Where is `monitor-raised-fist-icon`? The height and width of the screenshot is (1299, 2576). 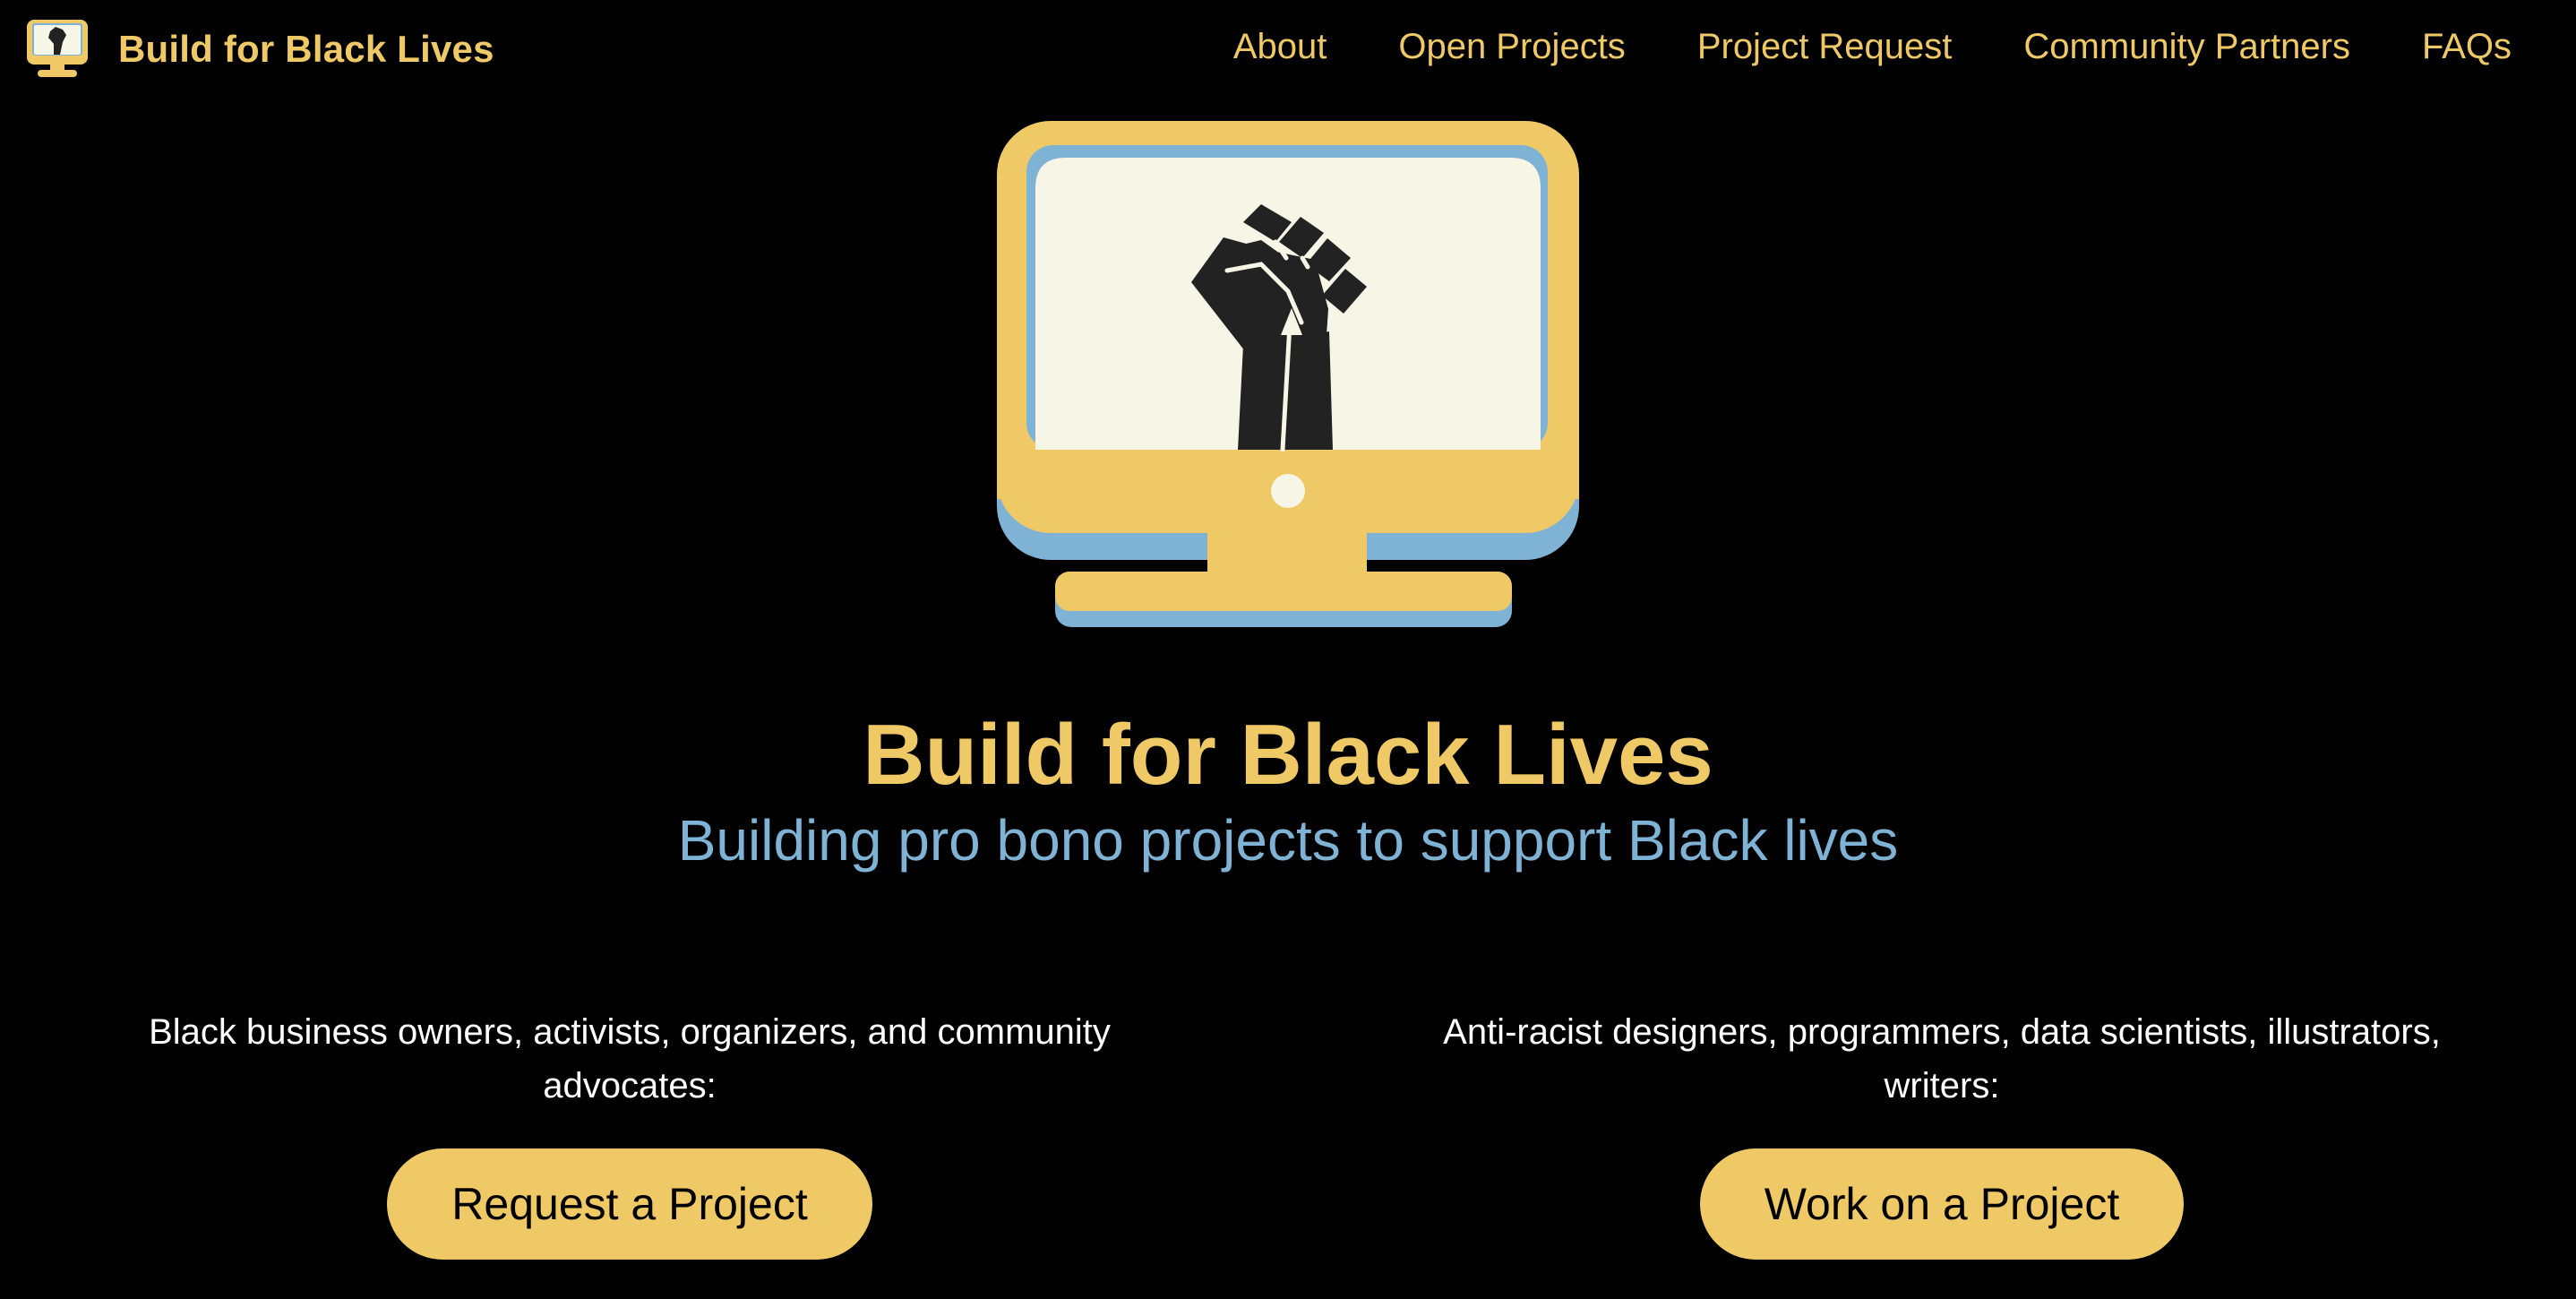
monitor-raised-fist-icon is located at coordinates (1288, 374).